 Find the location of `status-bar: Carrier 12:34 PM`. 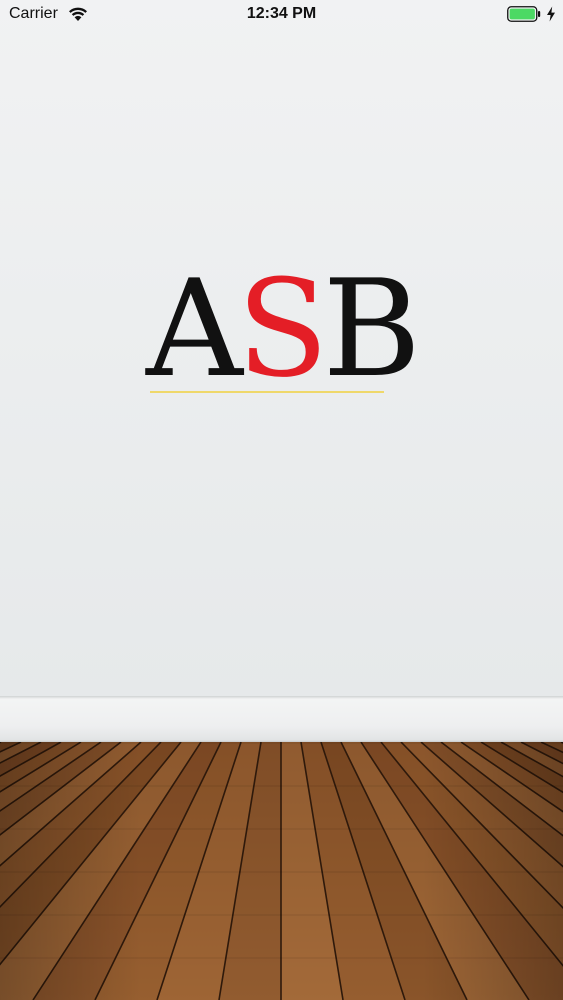

status-bar: Carrier 12:34 PM is located at coordinates (281, 15).